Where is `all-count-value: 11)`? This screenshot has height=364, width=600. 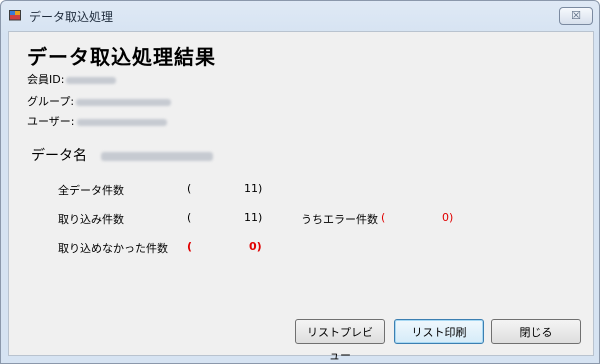
all-count-value: 11) is located at coordinates (253, 188).